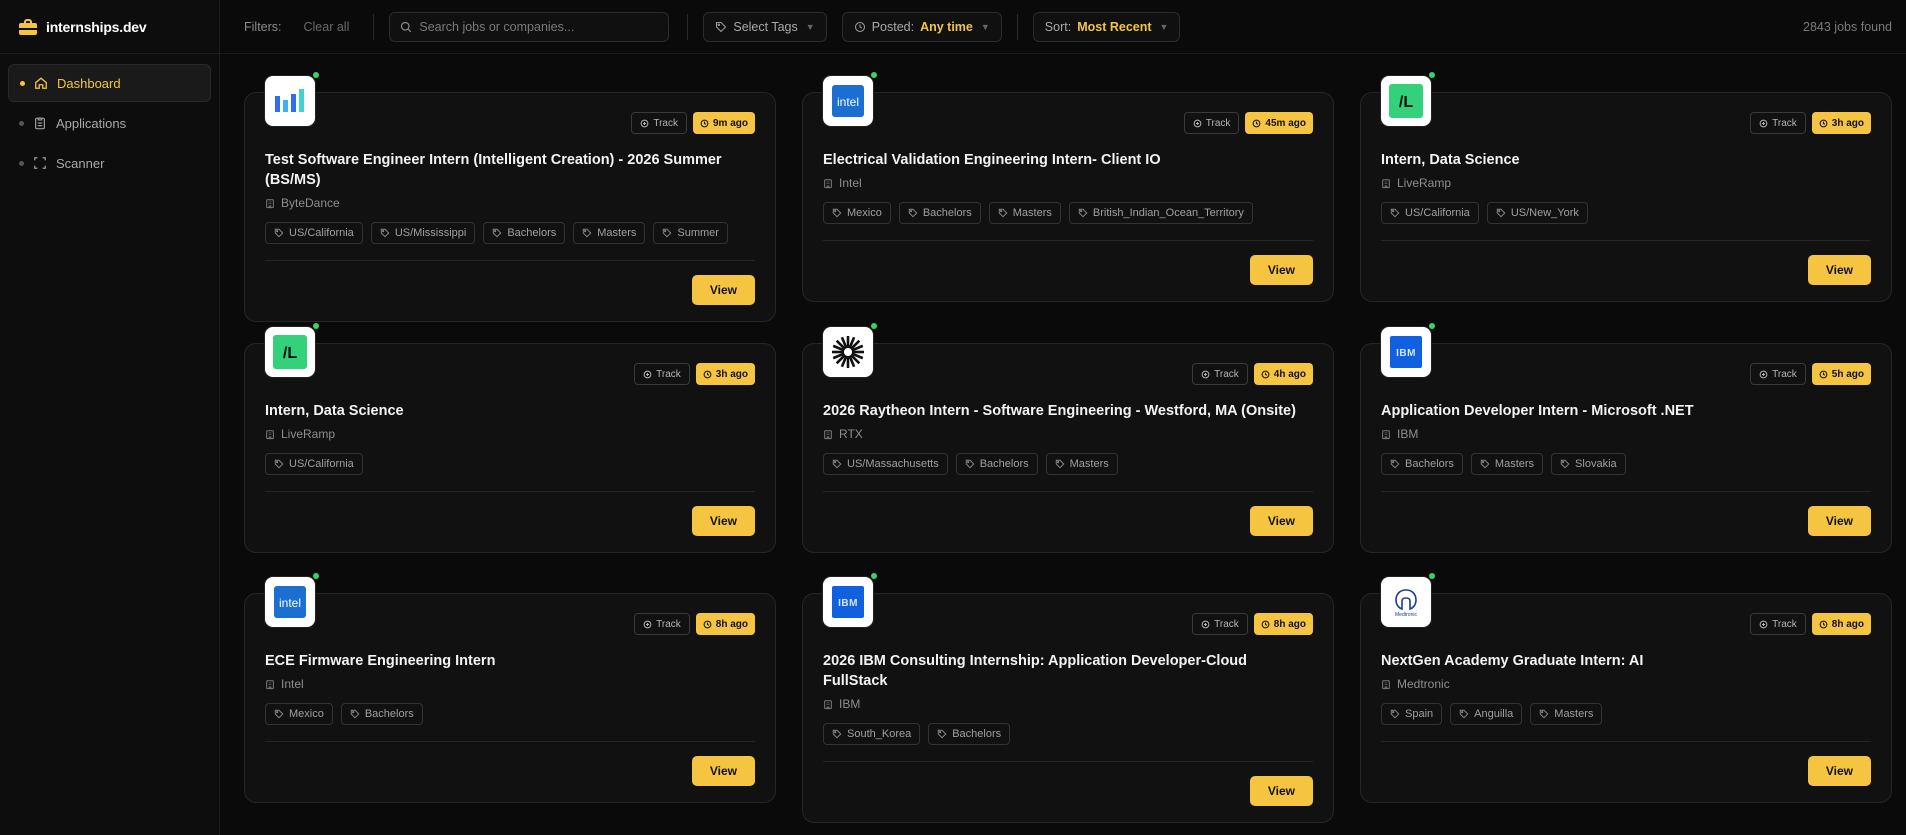 The width and height of the screenshot is (1906, 835). What do you see at coordinates (1068, 624) in the screenshot?
I see `card-actions: Track 8h ago` at bounding box center [1068, 624].